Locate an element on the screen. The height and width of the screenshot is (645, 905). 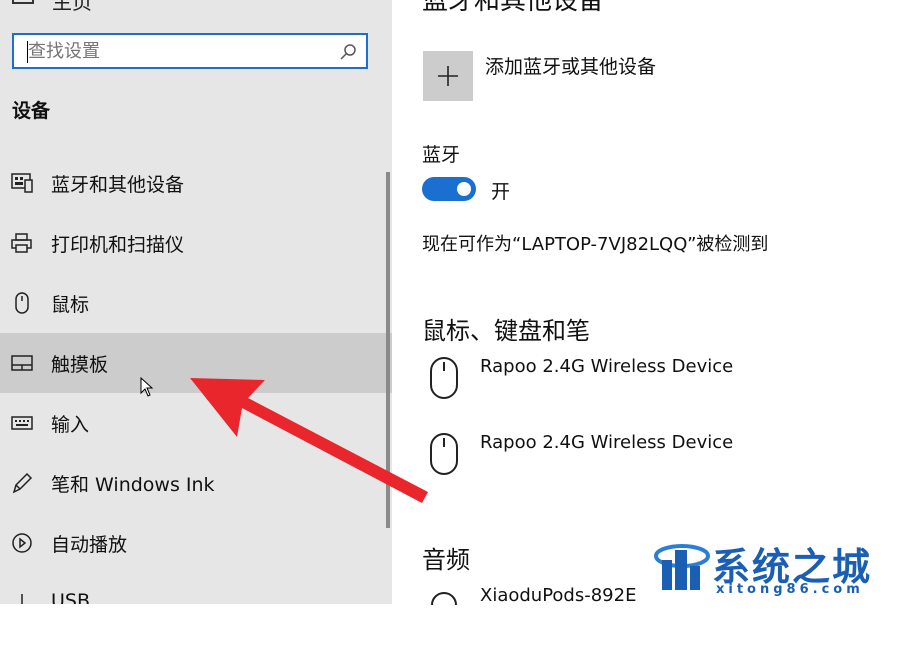
sidebar-item-bluetooth: 蓝牙和其他设备 is located at coordinates (196, 183).